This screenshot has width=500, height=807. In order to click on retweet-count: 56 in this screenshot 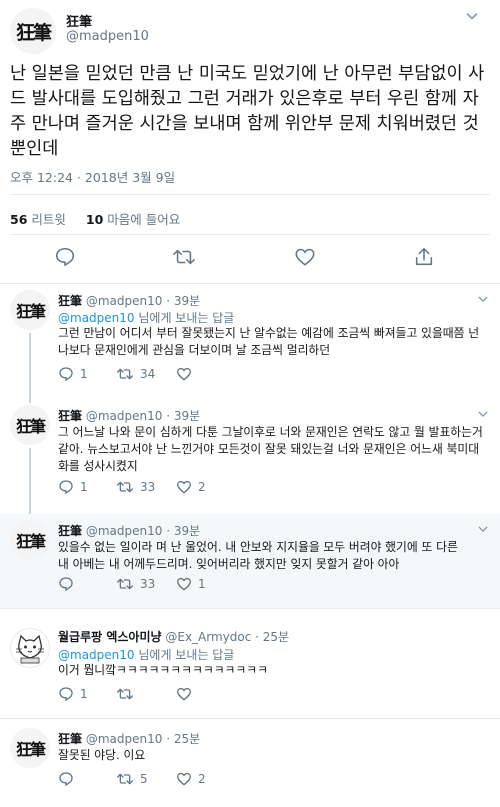, I will do `click(18, 219)`.